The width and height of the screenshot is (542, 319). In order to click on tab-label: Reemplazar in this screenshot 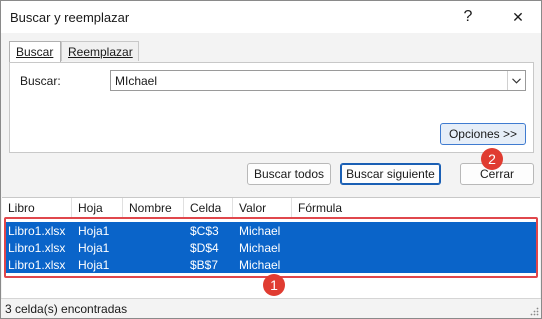, I will do `click(100, 52)`.